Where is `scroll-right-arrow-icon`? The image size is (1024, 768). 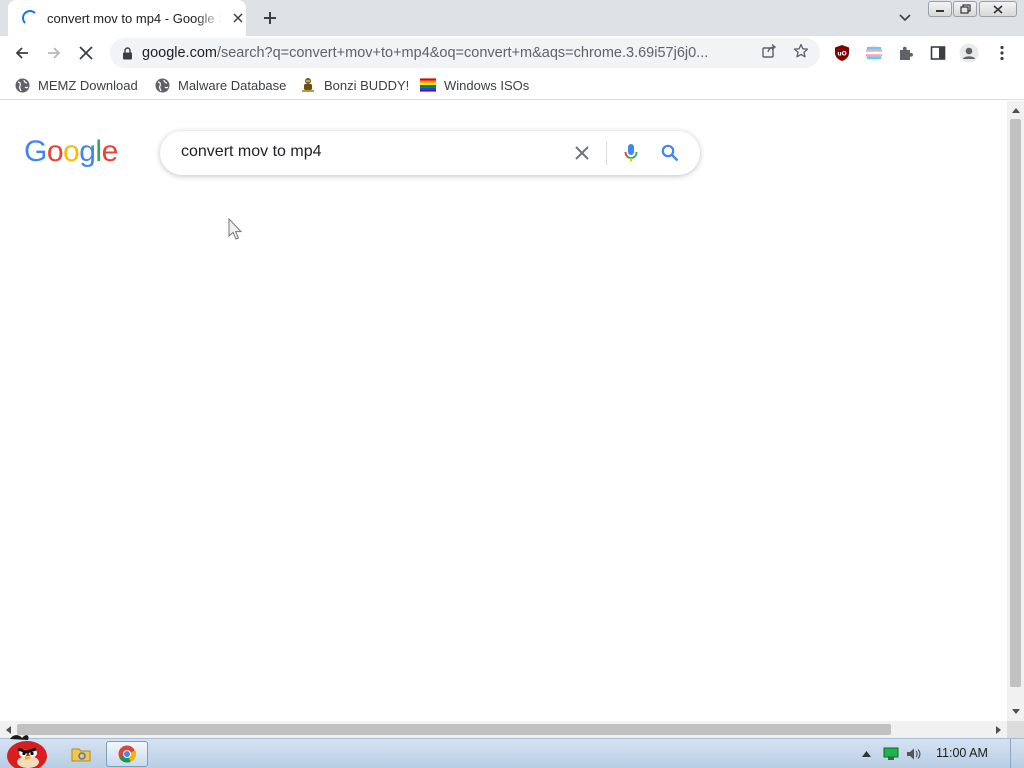 scroll-right-arrow-icon is located at coordinates (998, 729).